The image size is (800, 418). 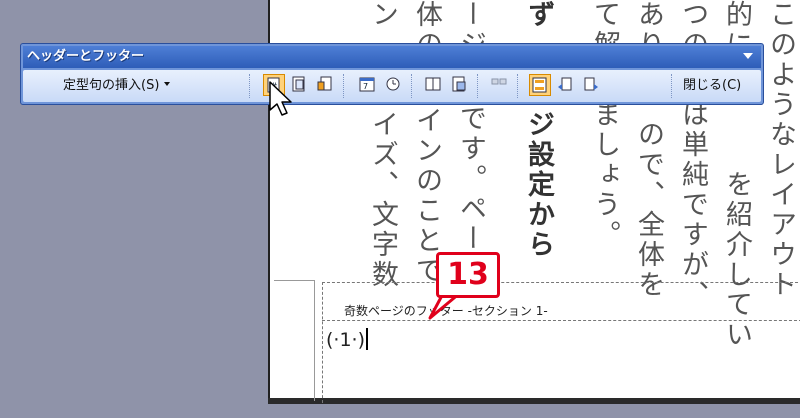 I want to click on date-icon: 7, so click(x=367, y=84).